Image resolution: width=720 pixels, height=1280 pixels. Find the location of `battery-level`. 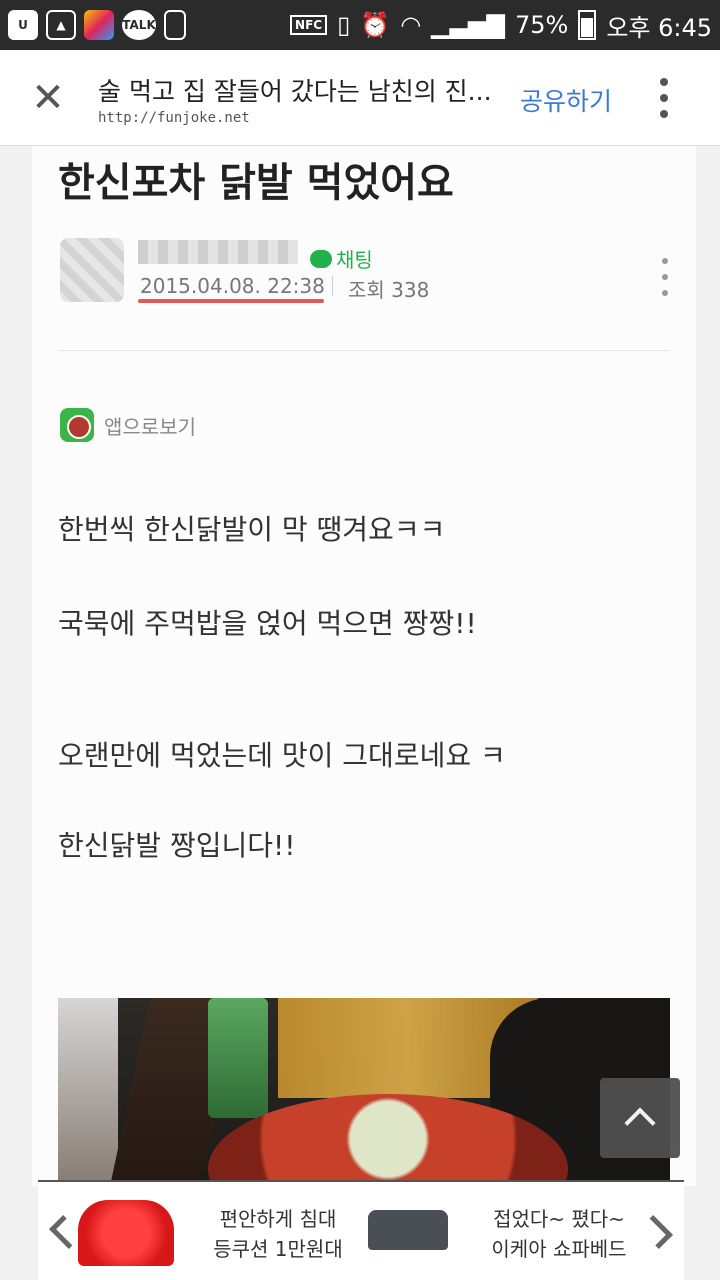

battery-level is located at coordinates (587, 27).